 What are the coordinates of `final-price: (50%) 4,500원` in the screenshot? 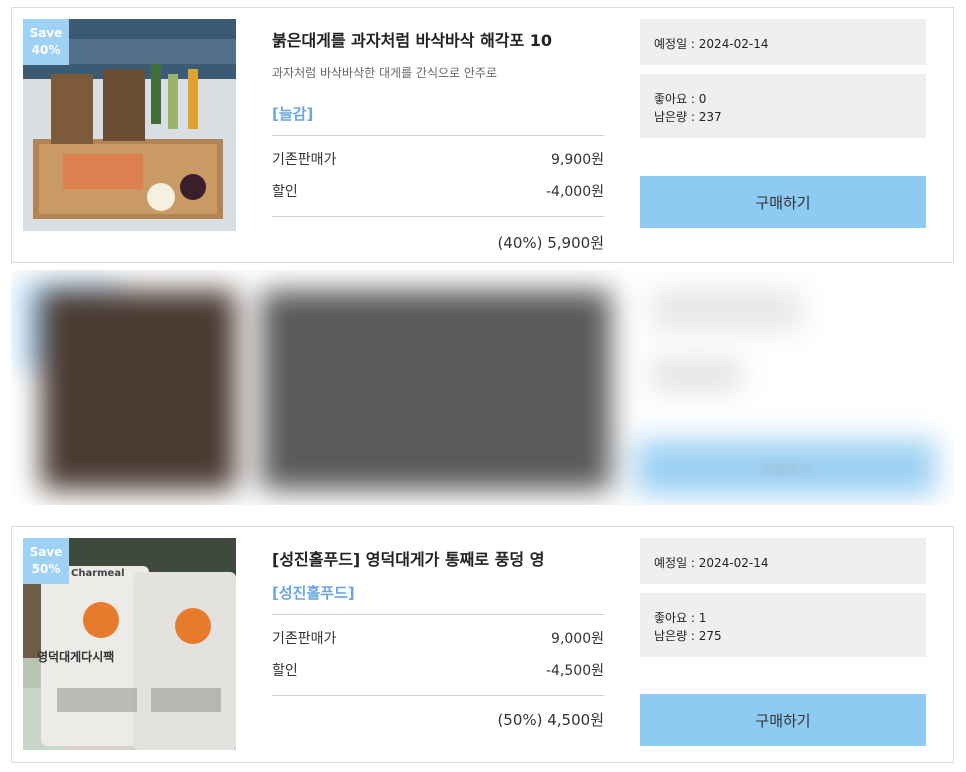 It's located at (550, 720).